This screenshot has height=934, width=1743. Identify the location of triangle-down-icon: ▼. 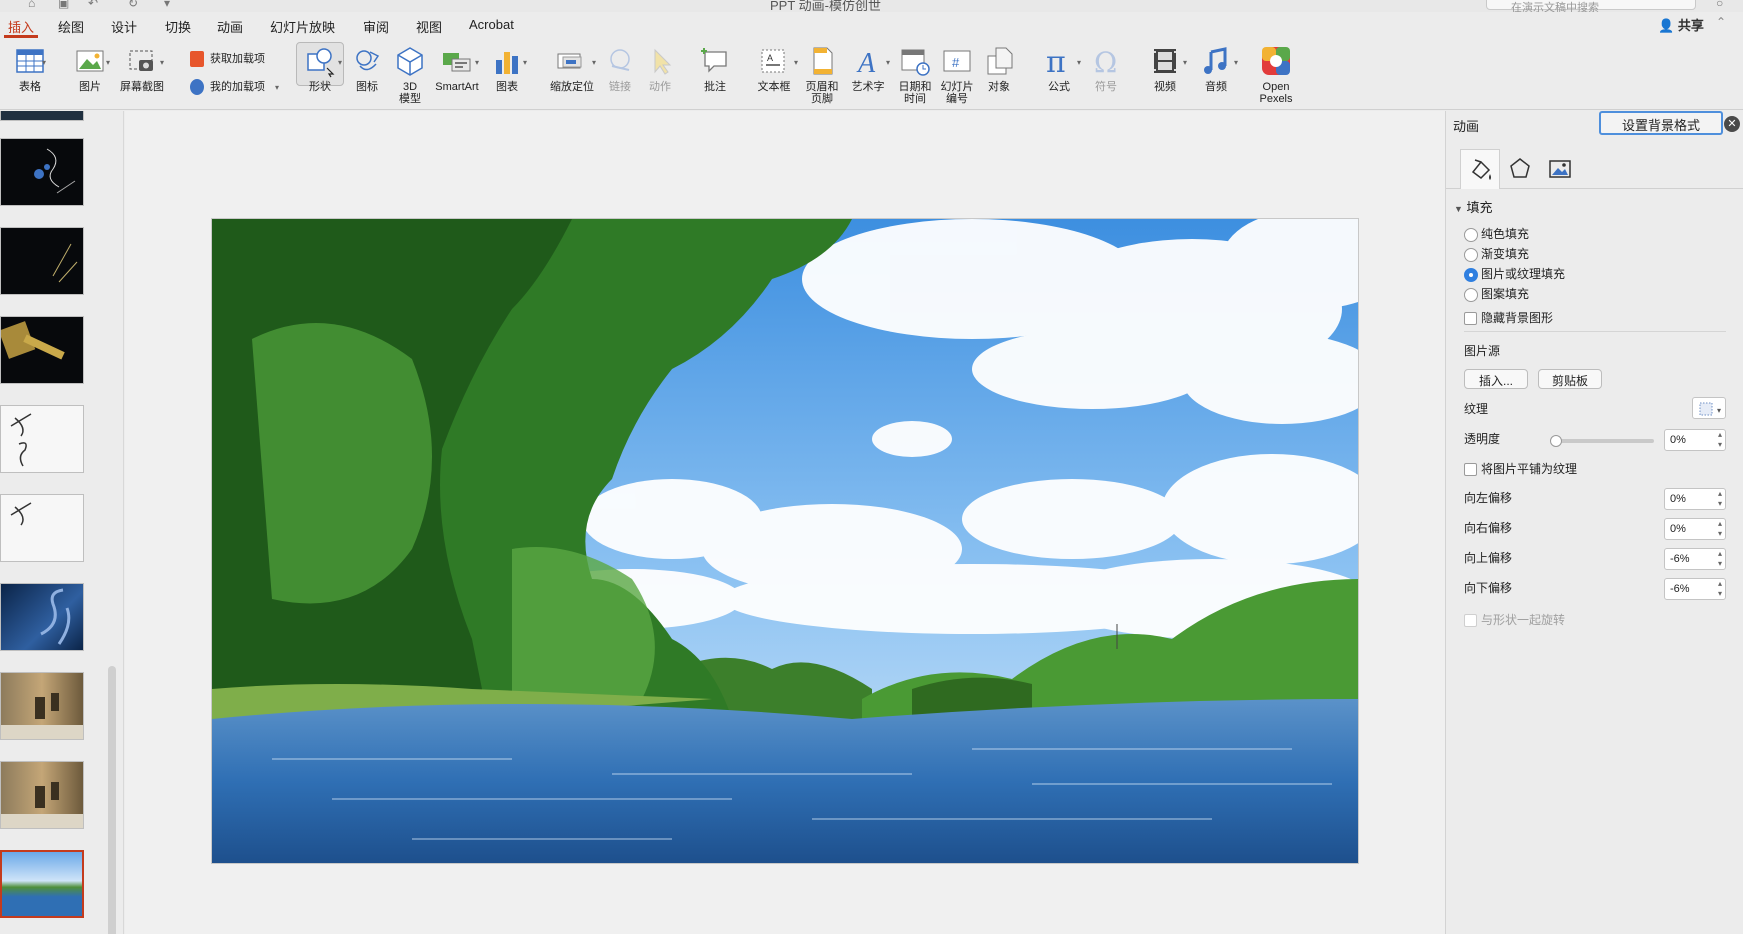
(1458, 209).